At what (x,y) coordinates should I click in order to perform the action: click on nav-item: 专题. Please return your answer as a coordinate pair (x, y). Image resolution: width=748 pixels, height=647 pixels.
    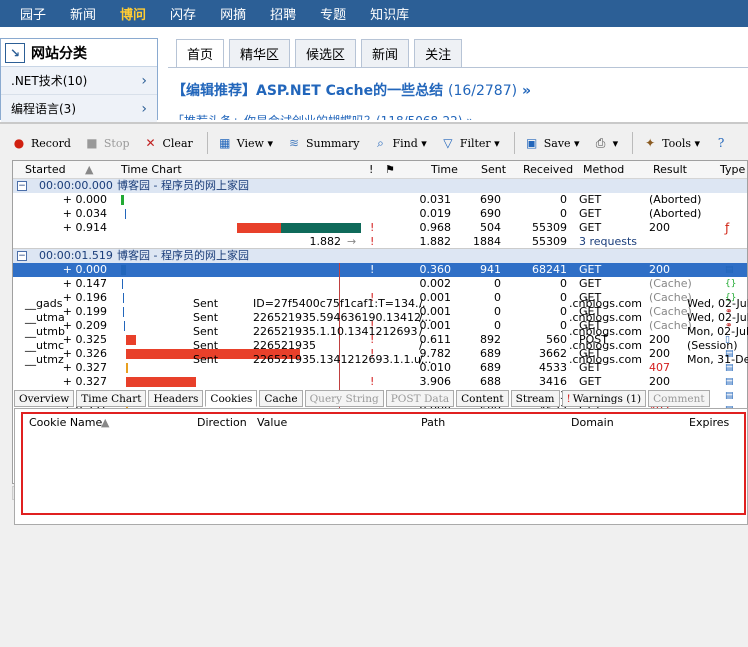
    Looking at the image, I should click on (333, 13).